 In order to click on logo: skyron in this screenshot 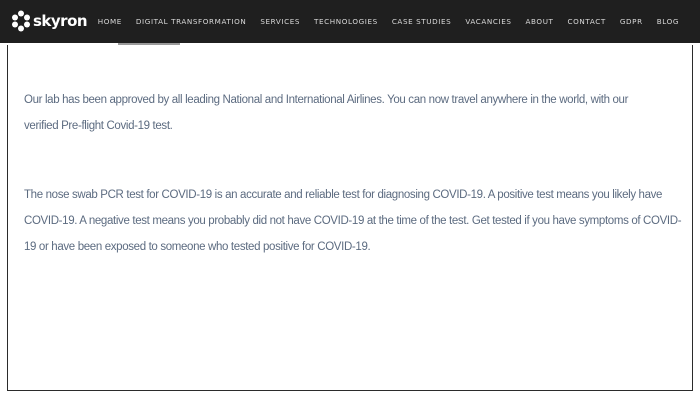, I will do `click(50, 21)`.